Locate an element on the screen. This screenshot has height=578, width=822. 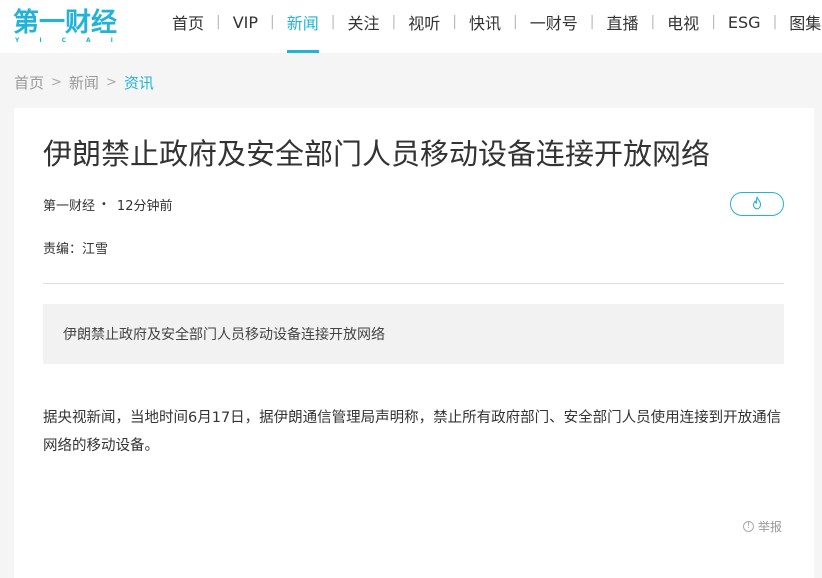
nav-item-flash: 快讯 is located at coordinates (485, 22).